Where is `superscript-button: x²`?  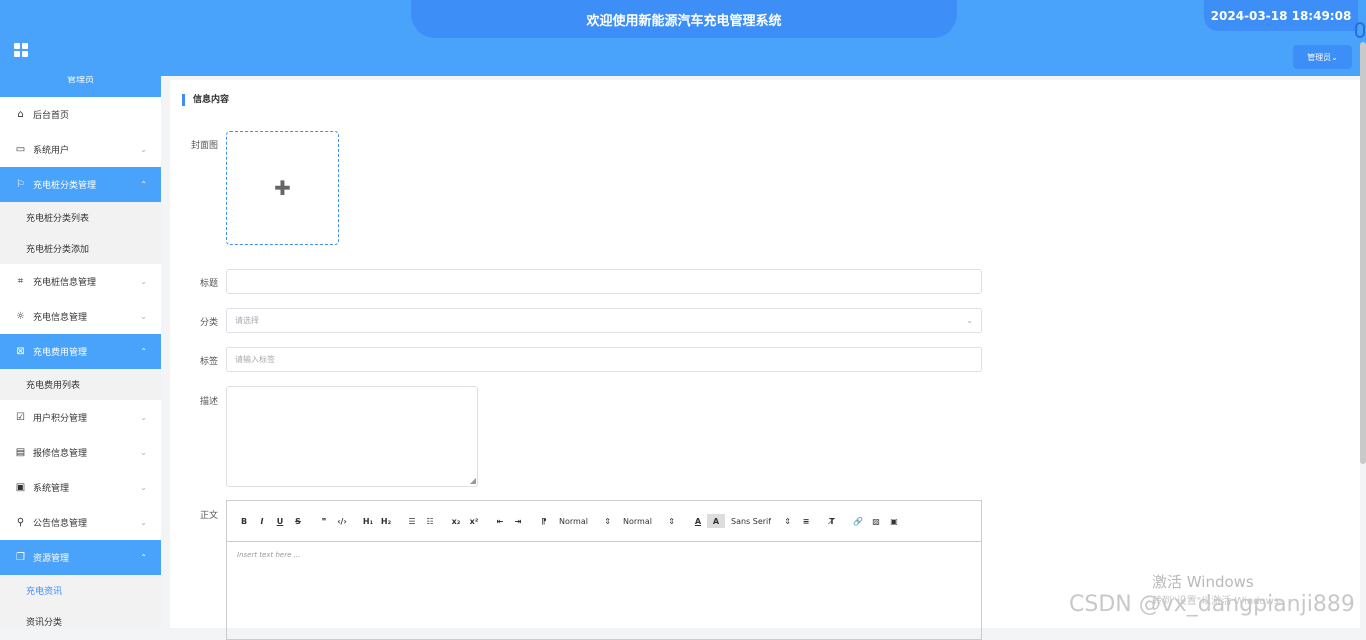 superscript-button: x² is located at coordinates (474, 521).